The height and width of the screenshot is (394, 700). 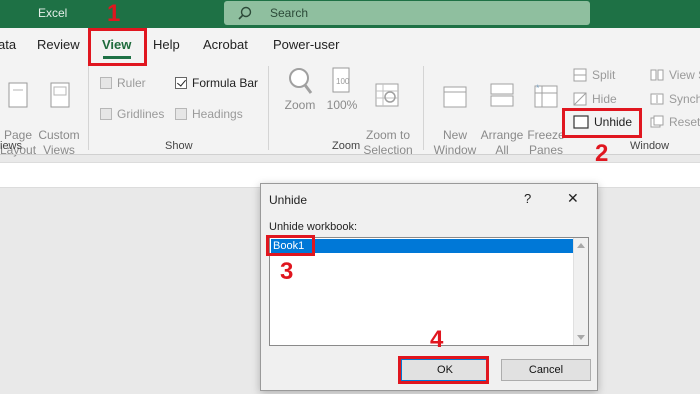 I want to click on workbook-list: Book1, so click(x=429, y=291).